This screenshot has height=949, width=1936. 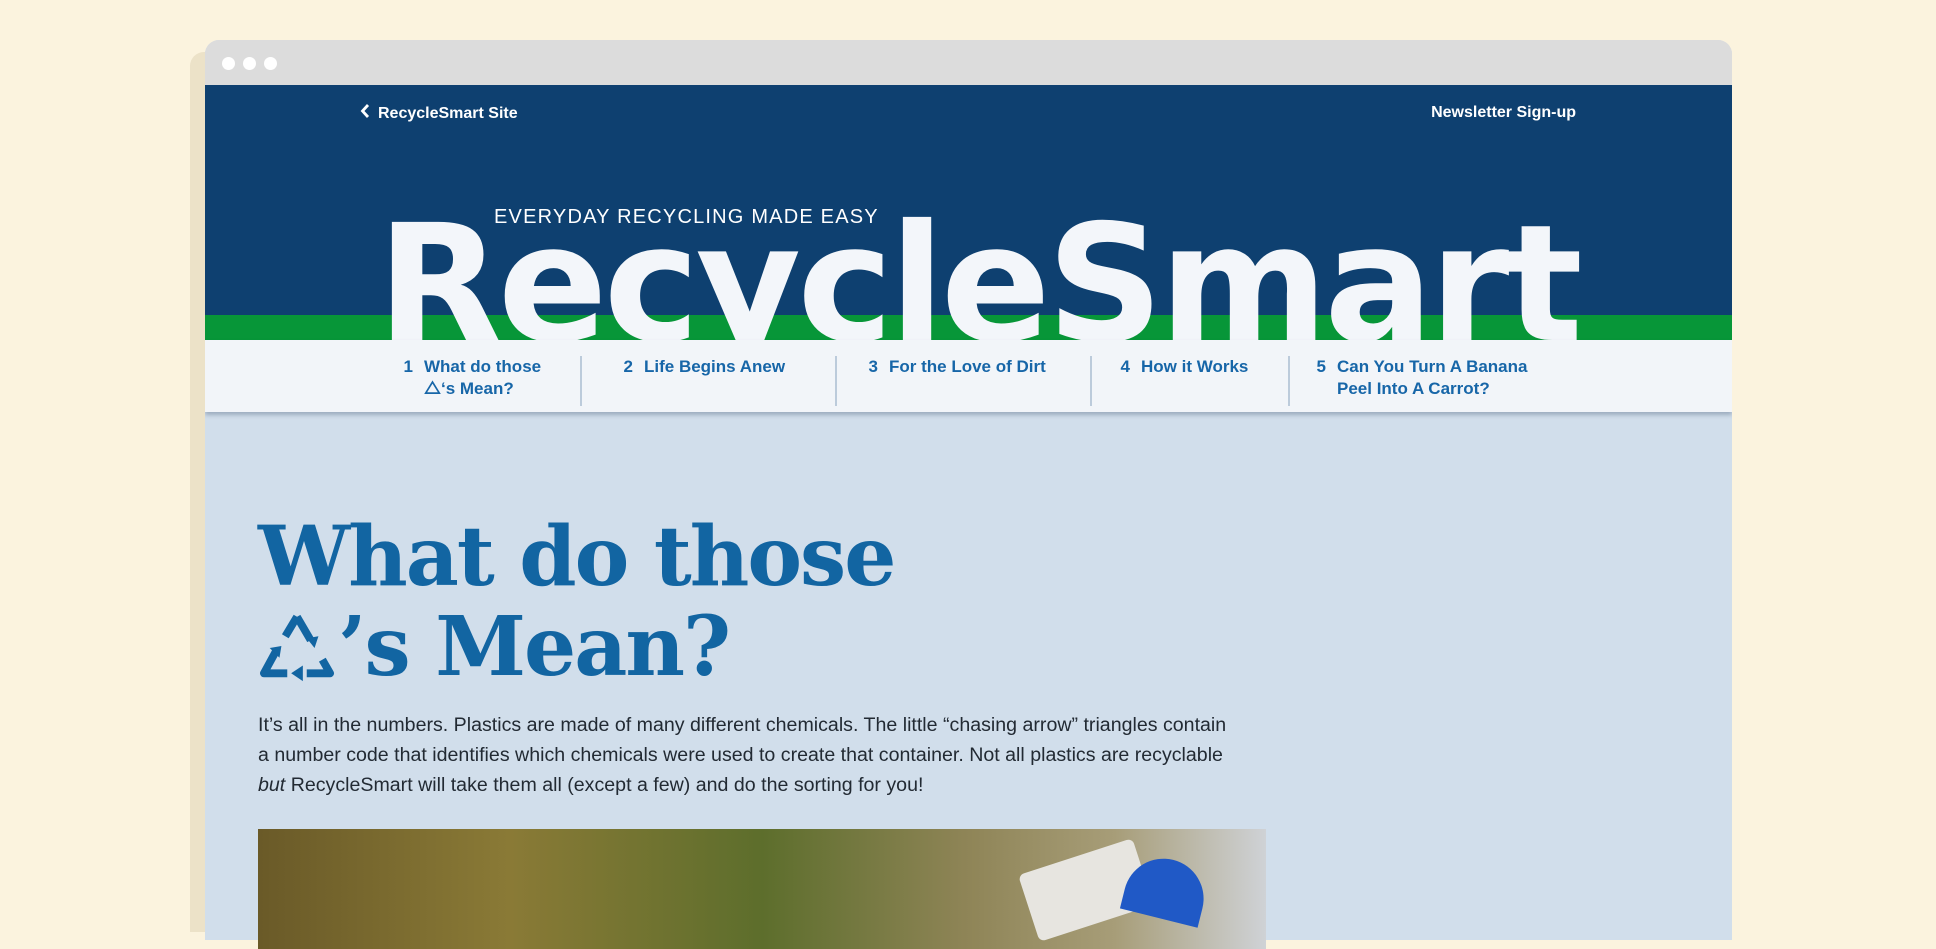 I want to click on nav-item-number: 4, so click(x=1125, y=366).